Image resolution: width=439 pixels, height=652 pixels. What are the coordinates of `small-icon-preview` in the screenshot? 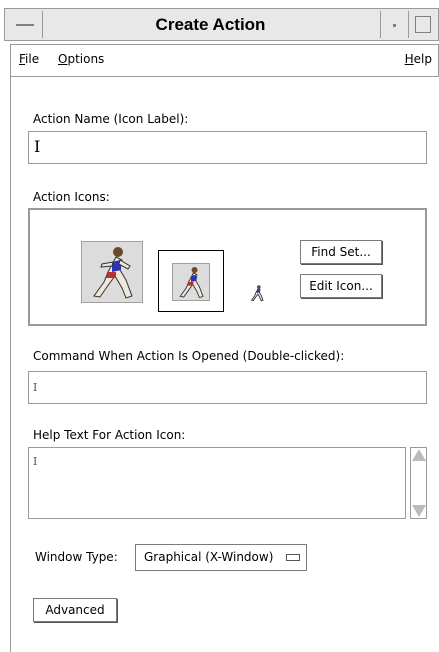 It's located at (257, 293).